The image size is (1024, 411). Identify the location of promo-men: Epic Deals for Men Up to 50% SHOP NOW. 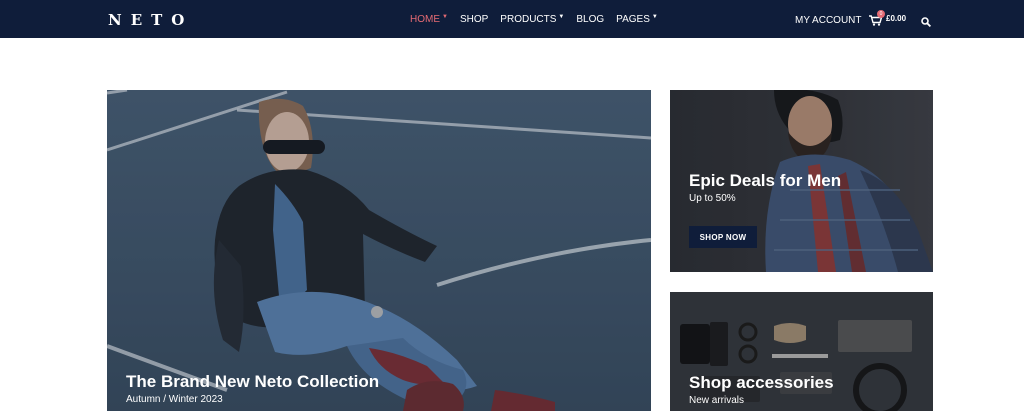
(801, 181).